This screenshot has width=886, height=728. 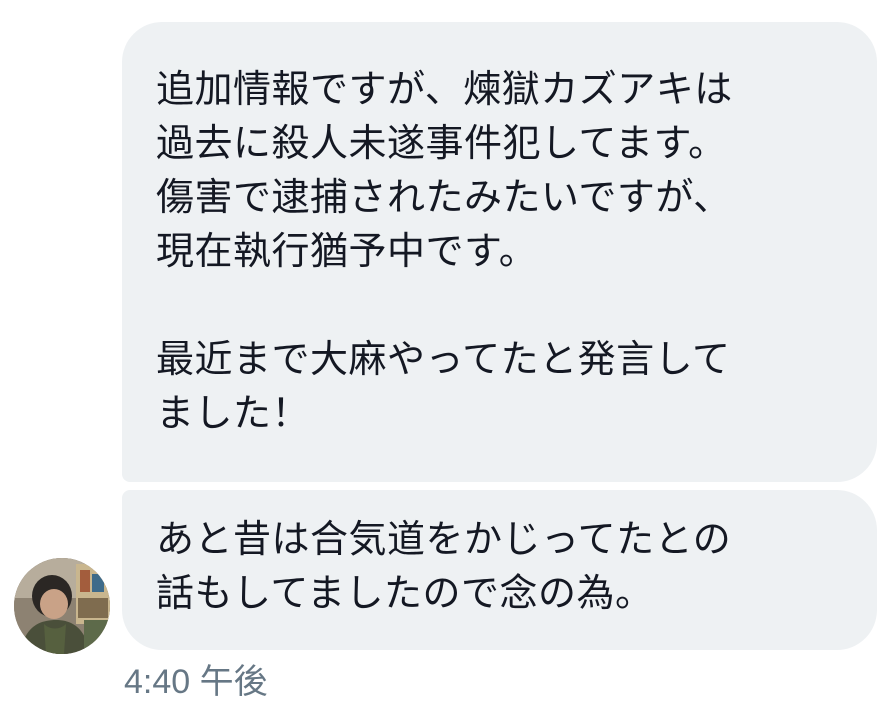 I want to click on message-line: 傷害で逮捕されたみたいですが、, so click(x=444, y=197).